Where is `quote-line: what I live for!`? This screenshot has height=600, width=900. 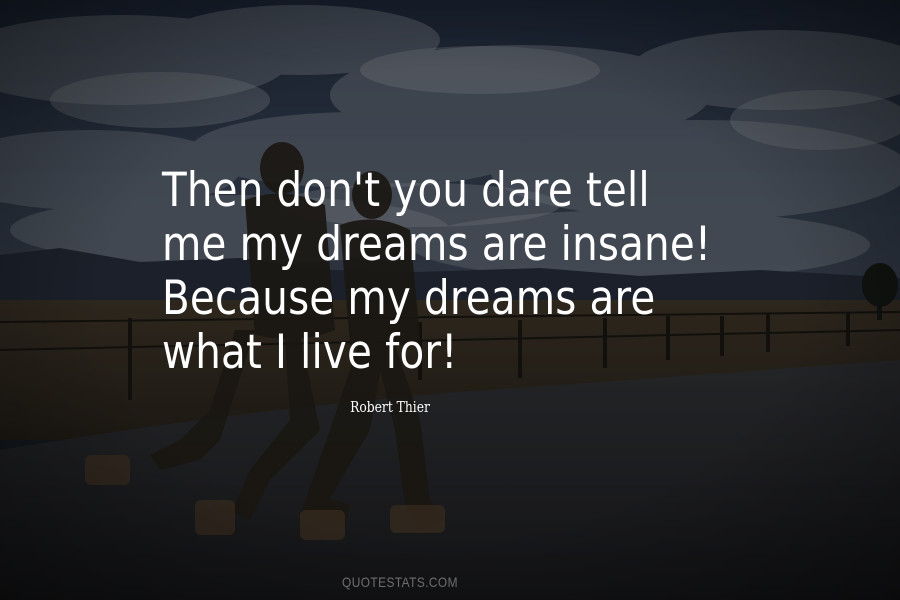 quote-line: what I live for! is located at coordinates (310, 352).